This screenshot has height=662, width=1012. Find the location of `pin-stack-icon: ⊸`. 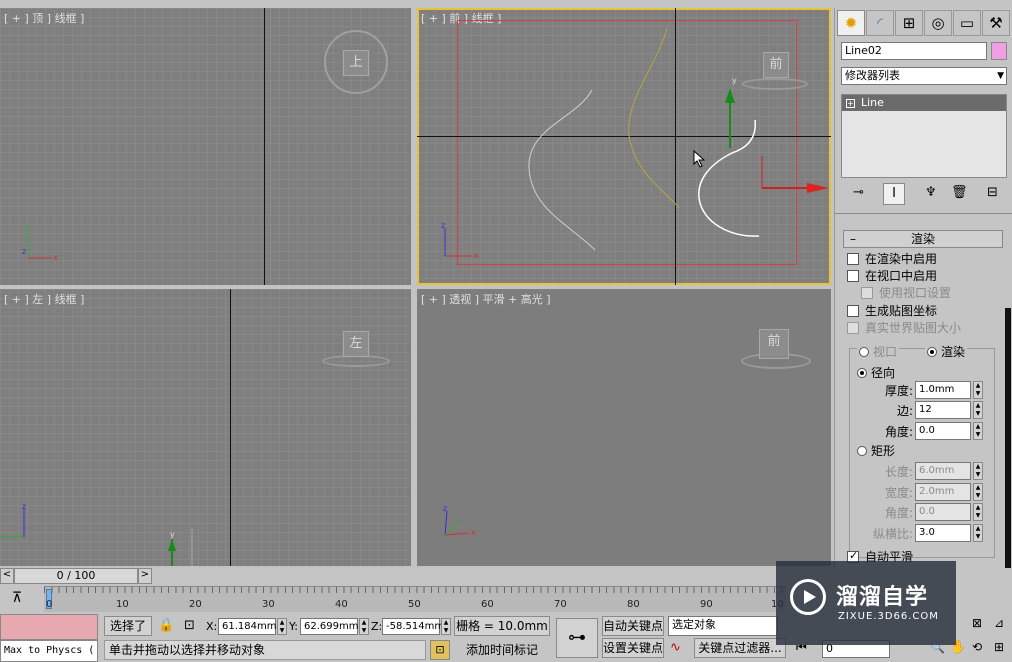

pin-stack-icon: ⊸ is located at coordinates (858, 192).